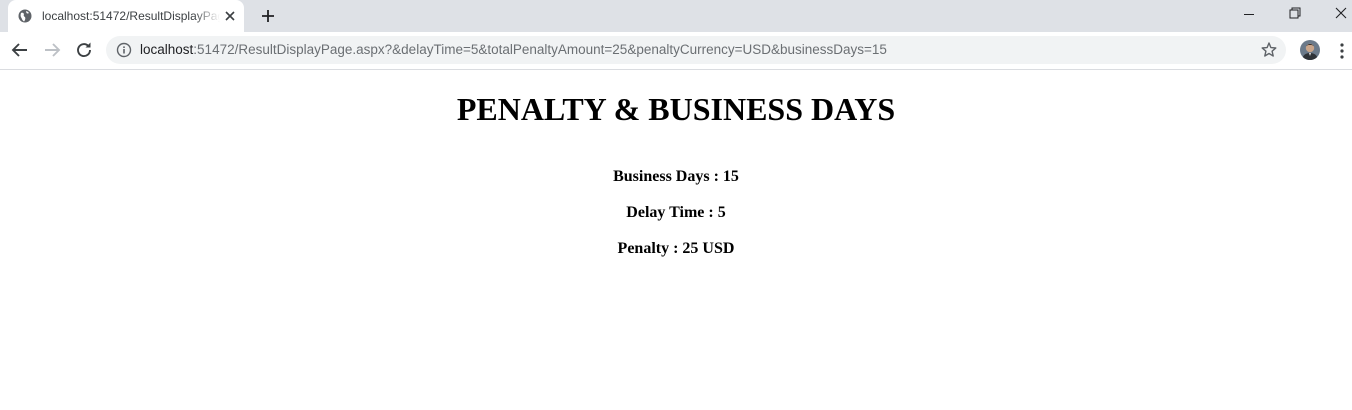  Describe the element at coordinates (124, 50) in the screenshot. I see `info-icon` at that location.